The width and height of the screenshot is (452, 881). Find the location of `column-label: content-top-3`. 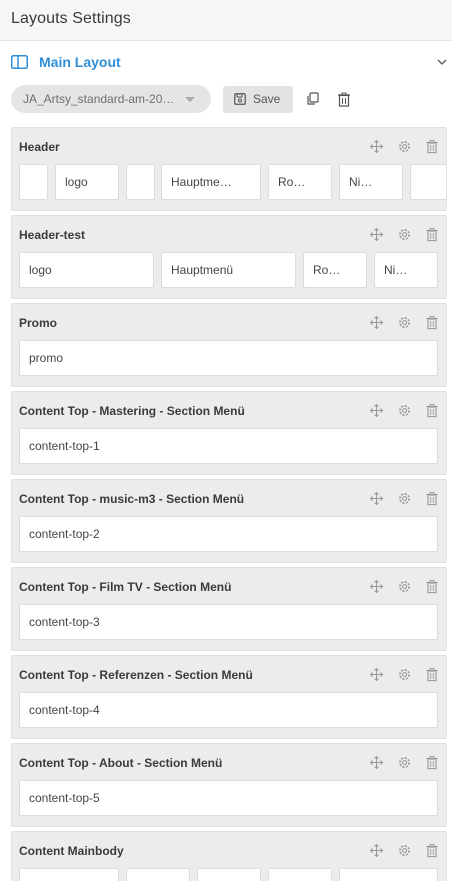

column-label: content-top-3 is located at coordinates (64, 622).